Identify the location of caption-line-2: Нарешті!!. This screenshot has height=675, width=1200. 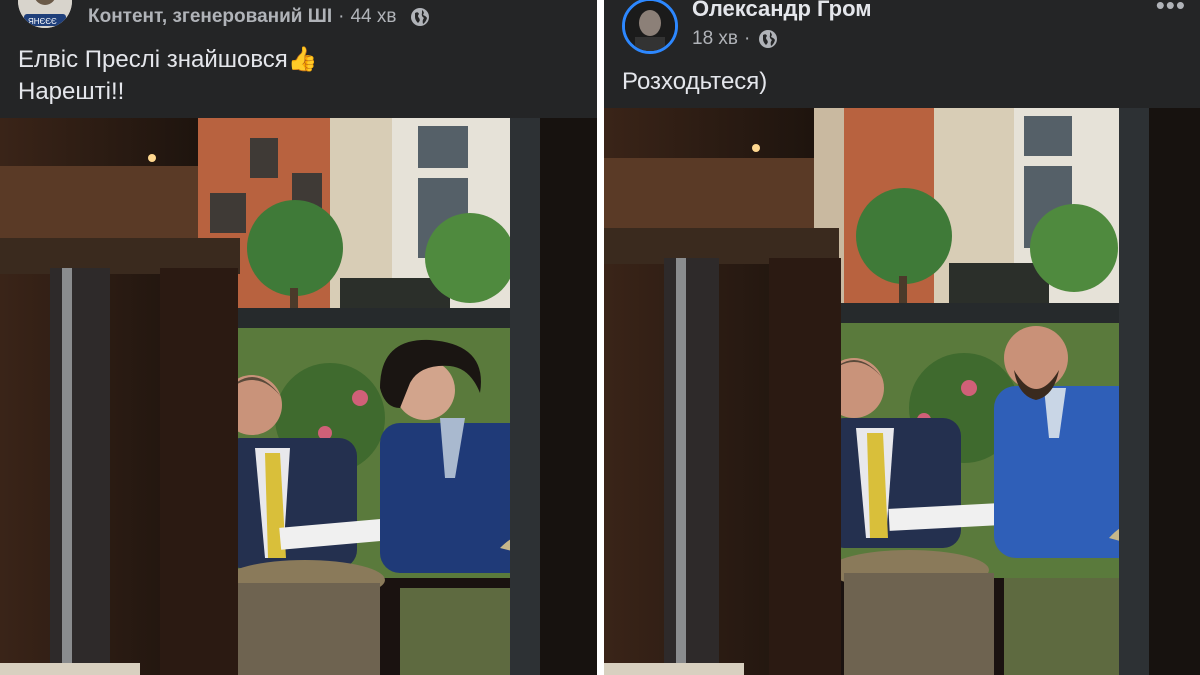
(71, 91).